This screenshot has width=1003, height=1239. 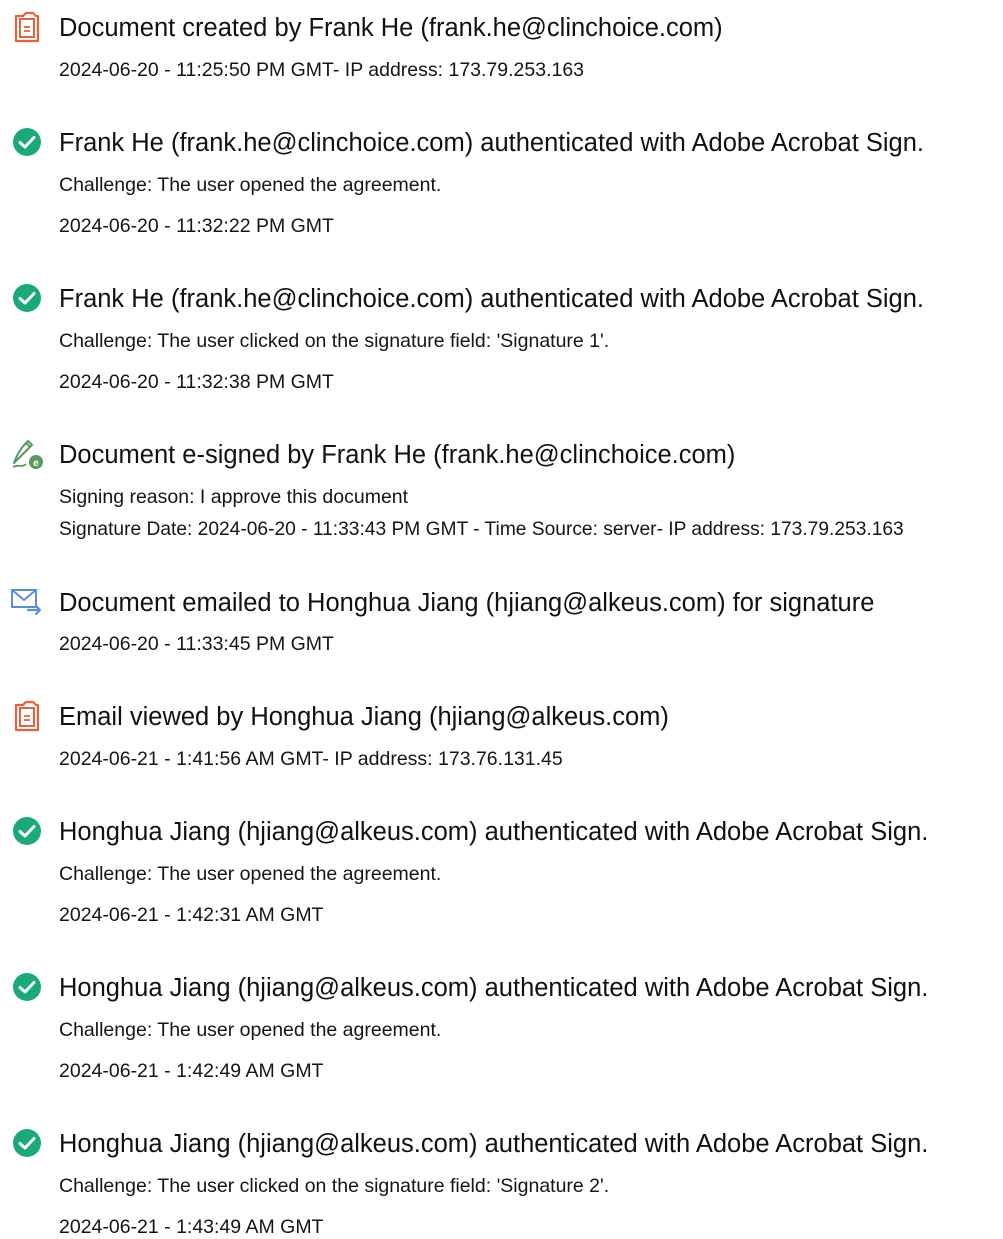 What do you see at coordinates (27, 716) in the screenshot?
I see `document-viewed-icon` at bounding box center [27, 716].